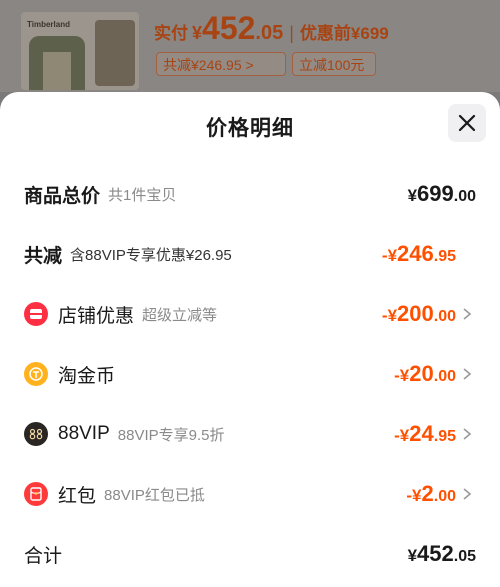 The width and height of the screenshot is (500, 587). Describe the element at coordinates (250, 374) in the screenshot. I see `row-taojinbi: 淘金币 -¥ 20 .00` at that location.